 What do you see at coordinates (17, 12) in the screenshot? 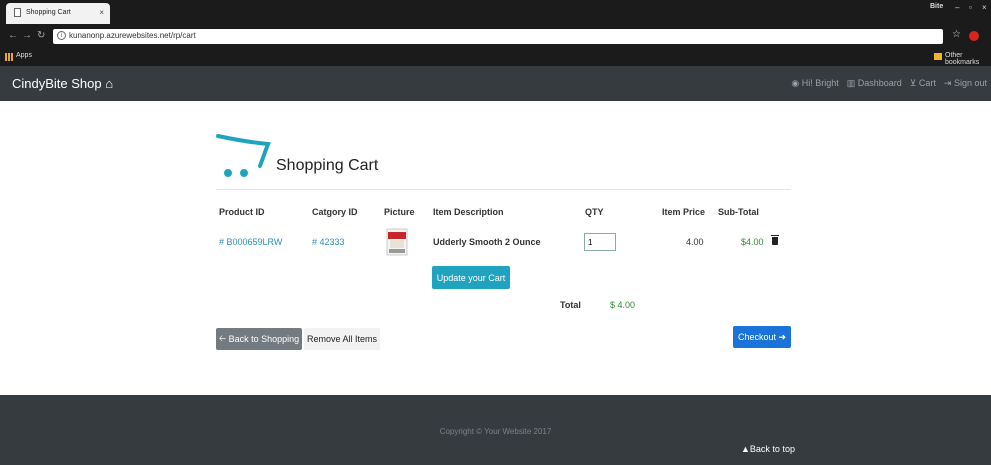
I see `page-icon` at bounding box center [17, 12].